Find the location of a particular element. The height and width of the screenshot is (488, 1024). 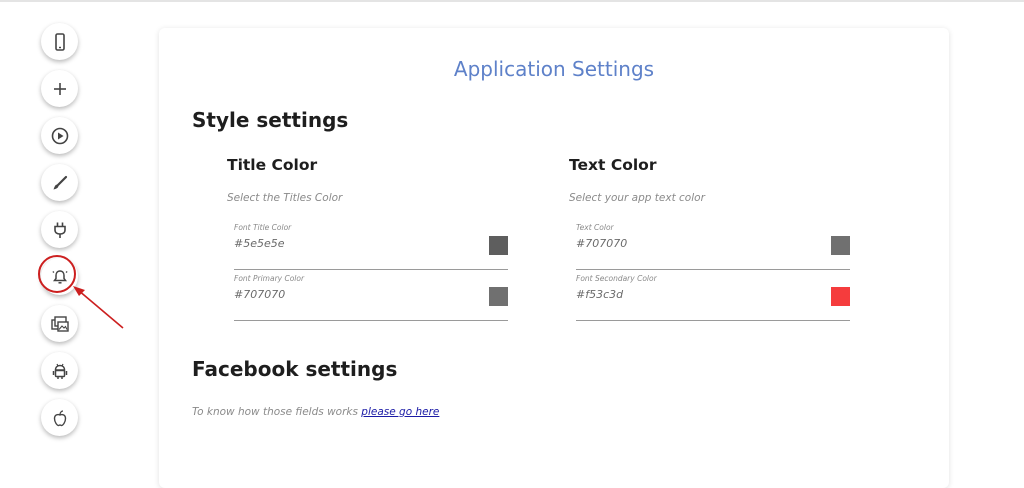

field-label: Font Secondary Color is located at coordinates (616, 278).